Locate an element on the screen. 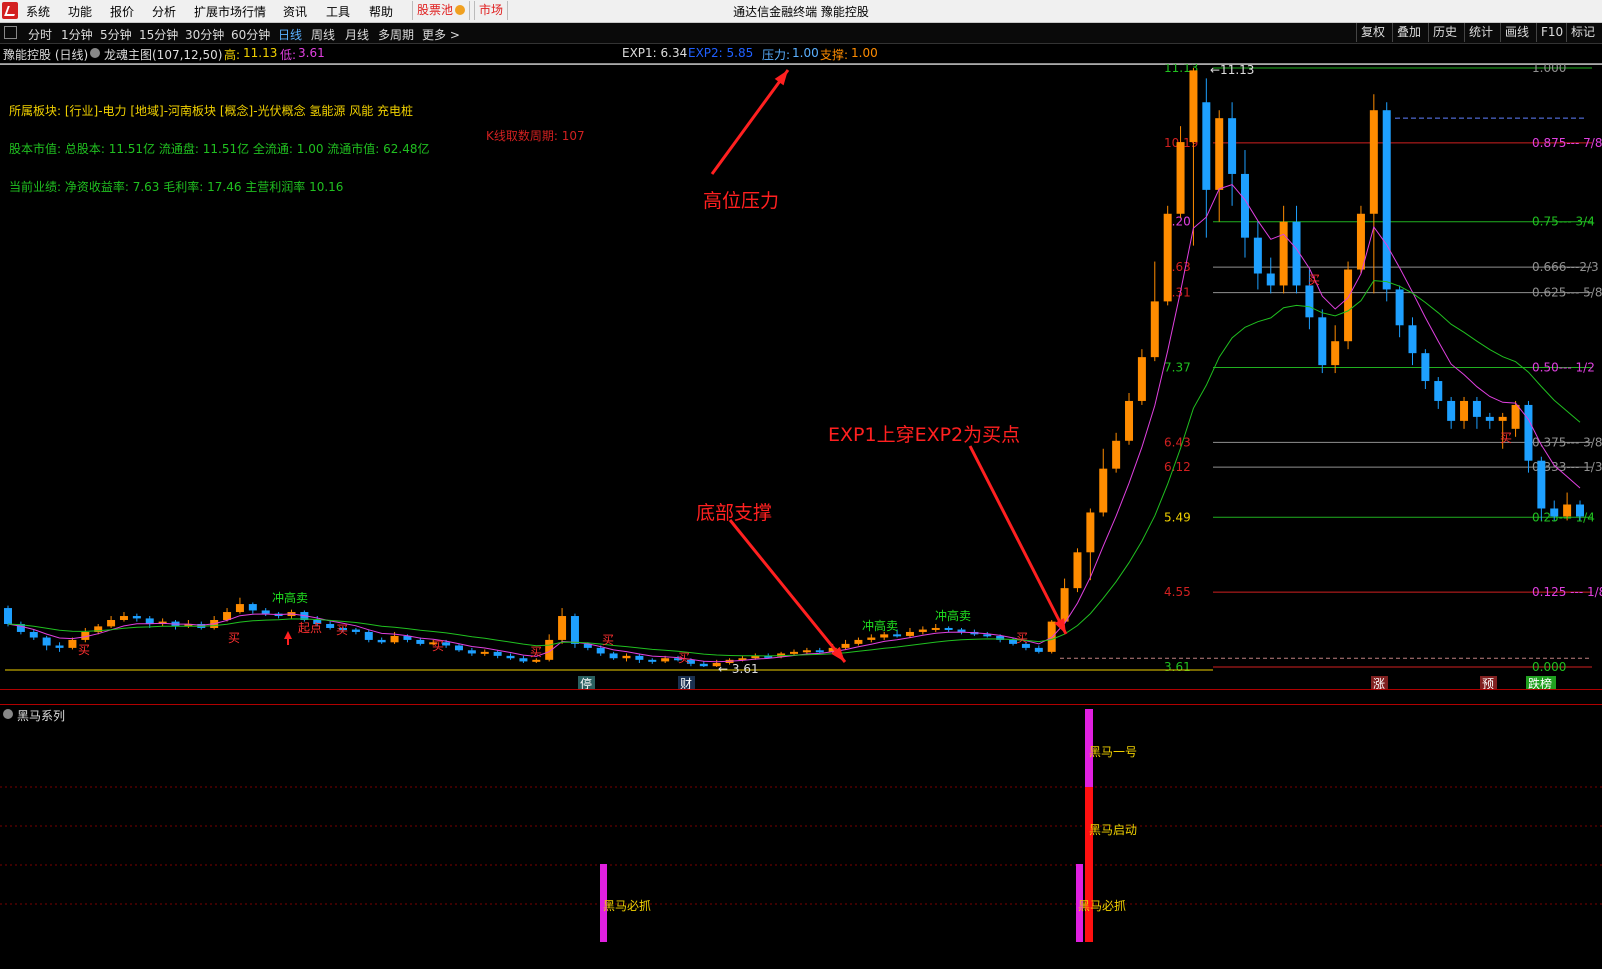  draw-button: 画线 is located at coordinates (1516, 32).